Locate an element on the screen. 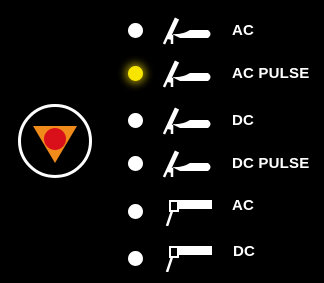 The image size is (324, 283). mode-label: DC PULSE is located at coordinates (271, 163).